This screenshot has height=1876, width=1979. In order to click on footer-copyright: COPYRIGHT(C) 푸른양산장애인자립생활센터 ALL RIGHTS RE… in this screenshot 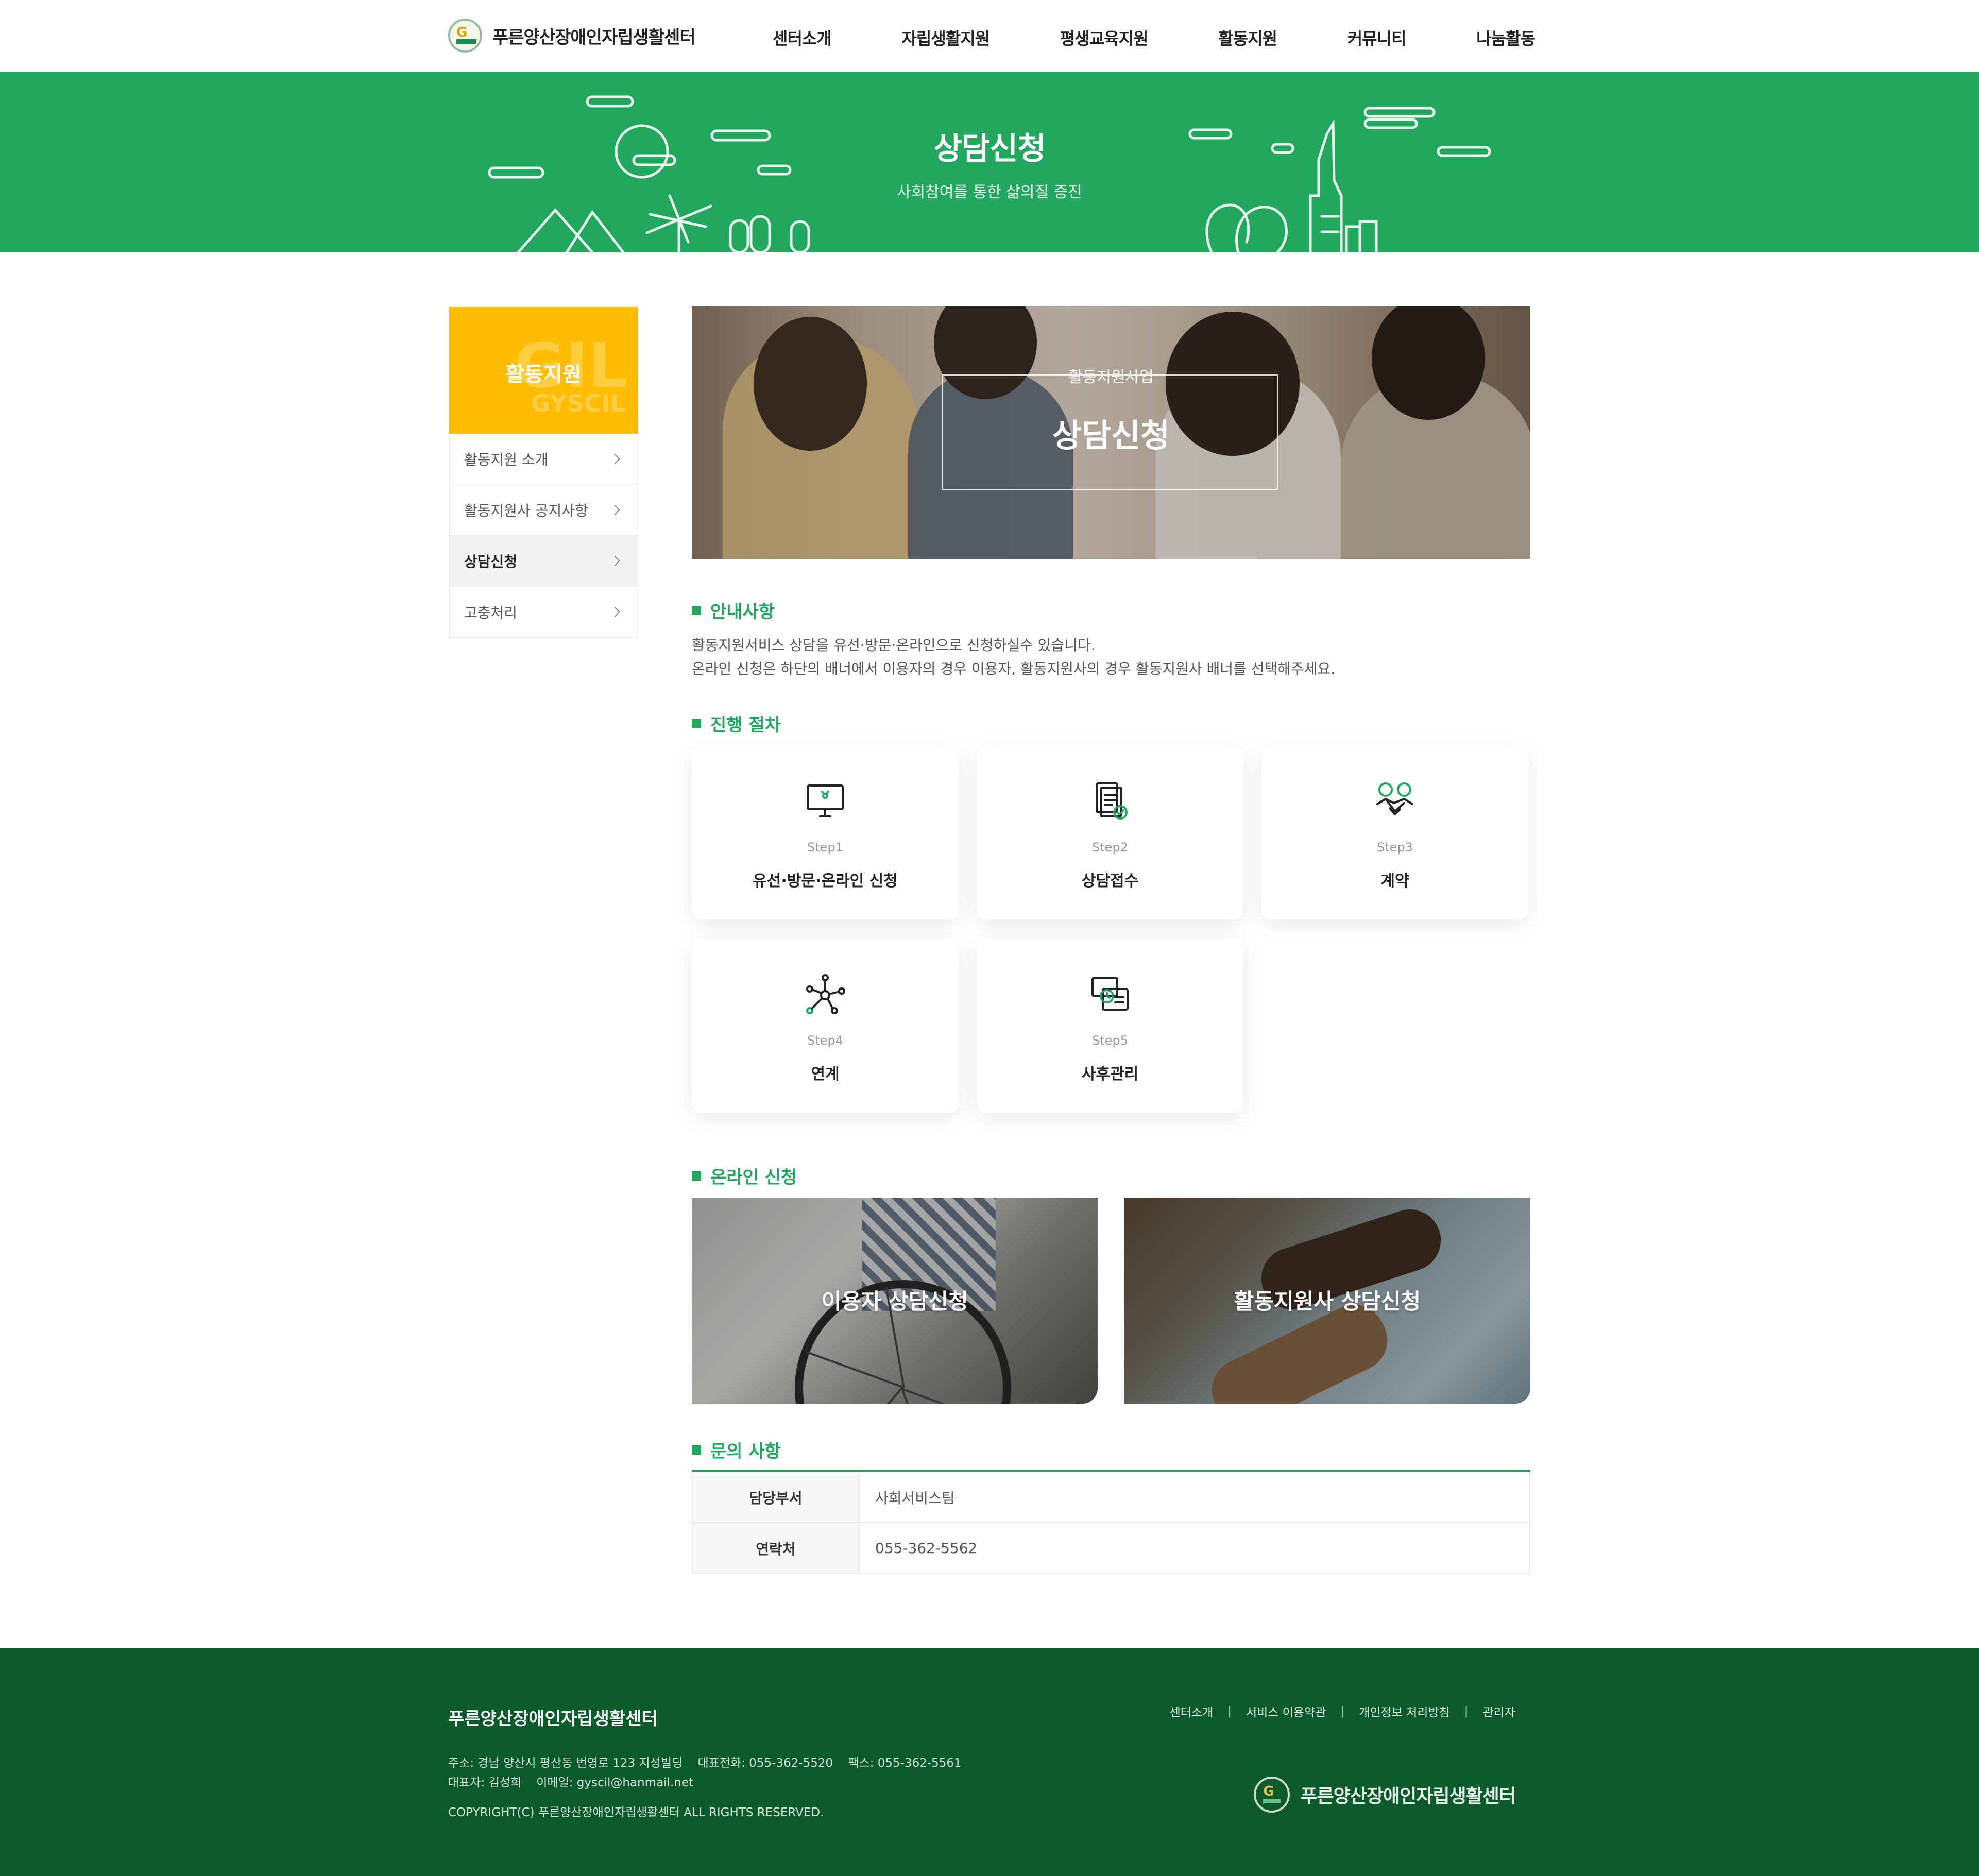, I will do `click(636, 1812)`.